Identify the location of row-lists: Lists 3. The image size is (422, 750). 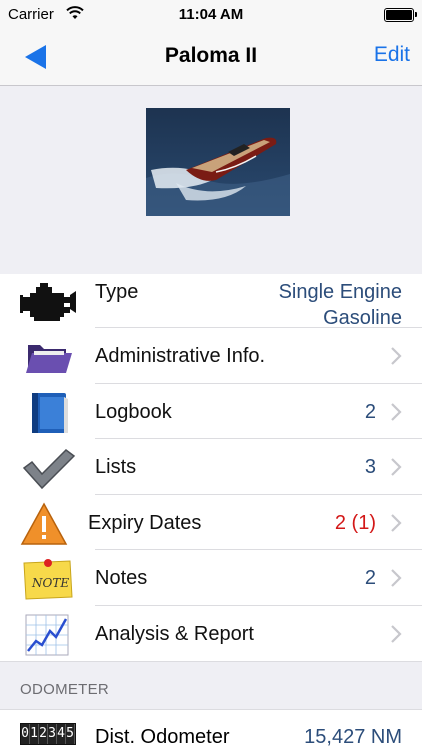
(211, 467).